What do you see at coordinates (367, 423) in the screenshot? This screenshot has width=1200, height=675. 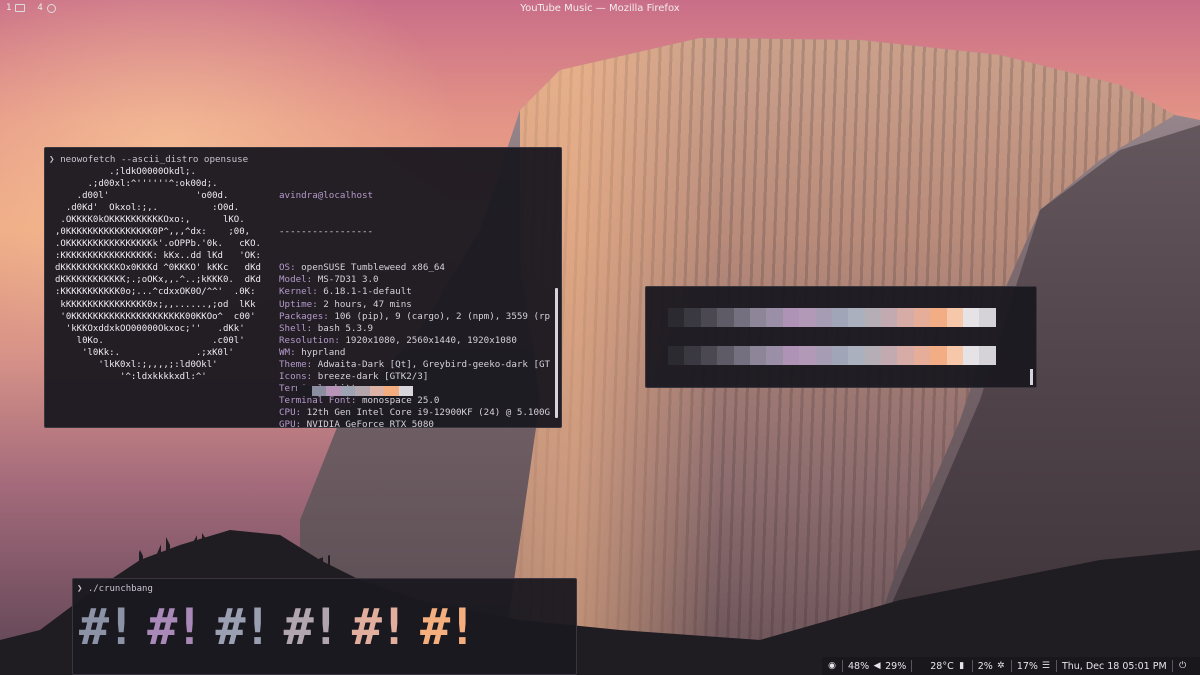 I see `info-value: NVIDIA GeForce RTX 5080` at bounding box center [367, 423].